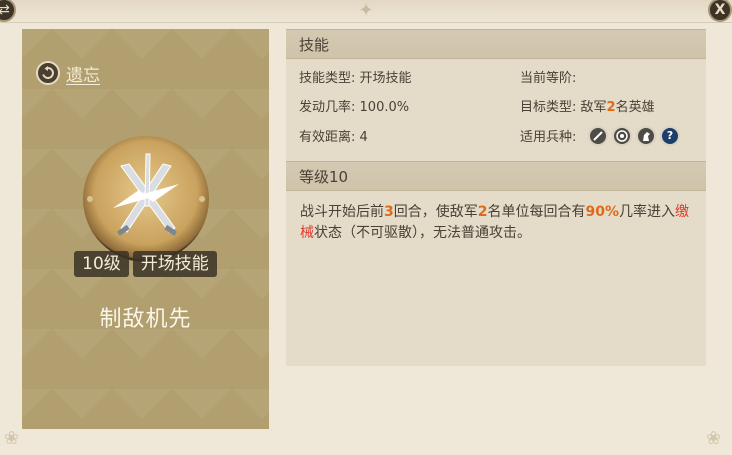 This screenshot has width=732, height=455. I want to click on target-type-label: 目标类型:, so click(548, 107).